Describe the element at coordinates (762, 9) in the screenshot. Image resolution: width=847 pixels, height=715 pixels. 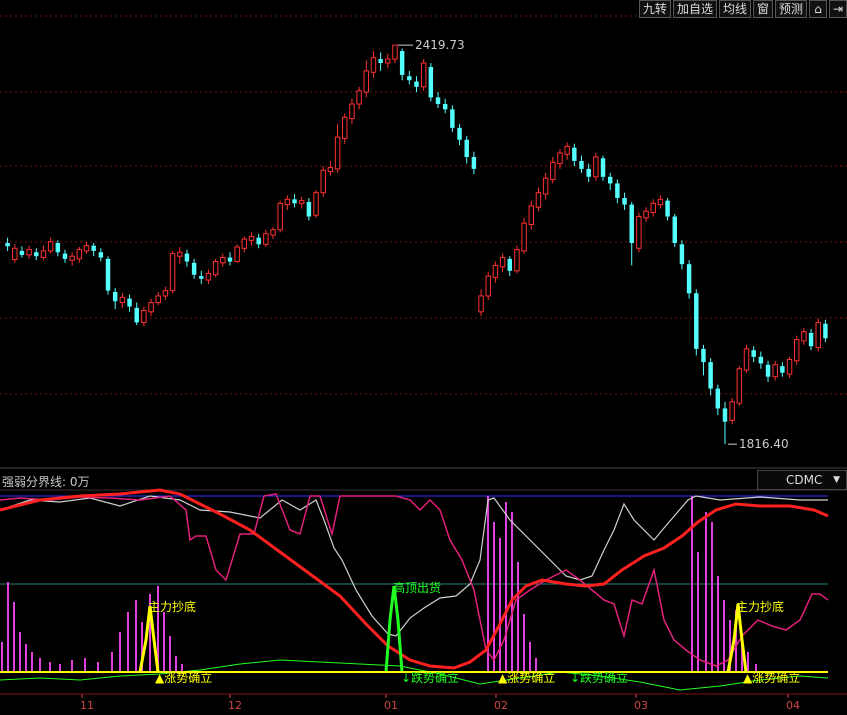
I see `window-button: 窗` at that location.